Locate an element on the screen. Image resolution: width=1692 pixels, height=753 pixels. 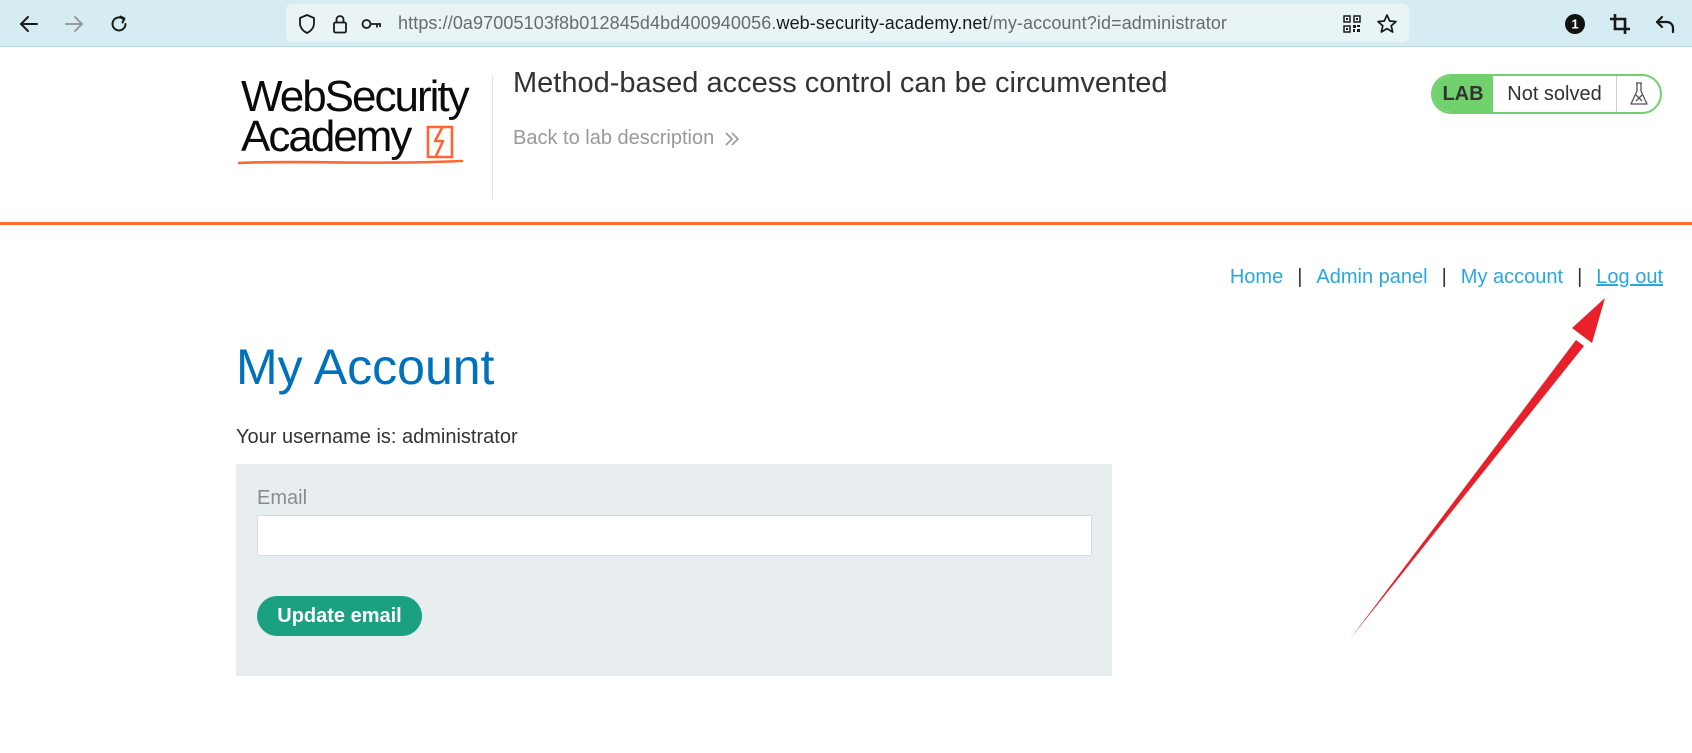
lab-status-widget: LAB Not solved is located at coordinates (1546, 94).